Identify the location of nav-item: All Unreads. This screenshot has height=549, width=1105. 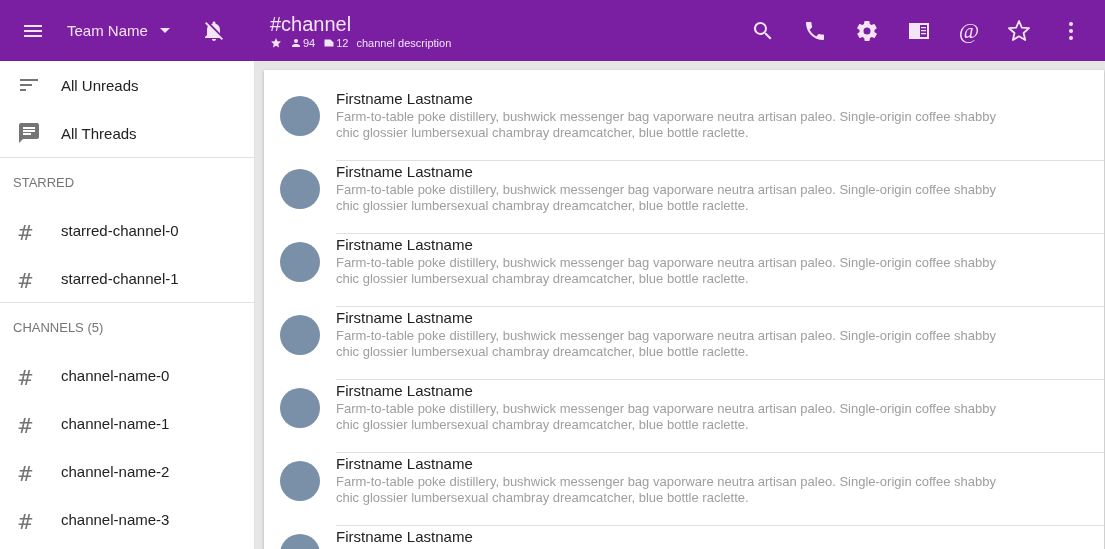
(127, 85).